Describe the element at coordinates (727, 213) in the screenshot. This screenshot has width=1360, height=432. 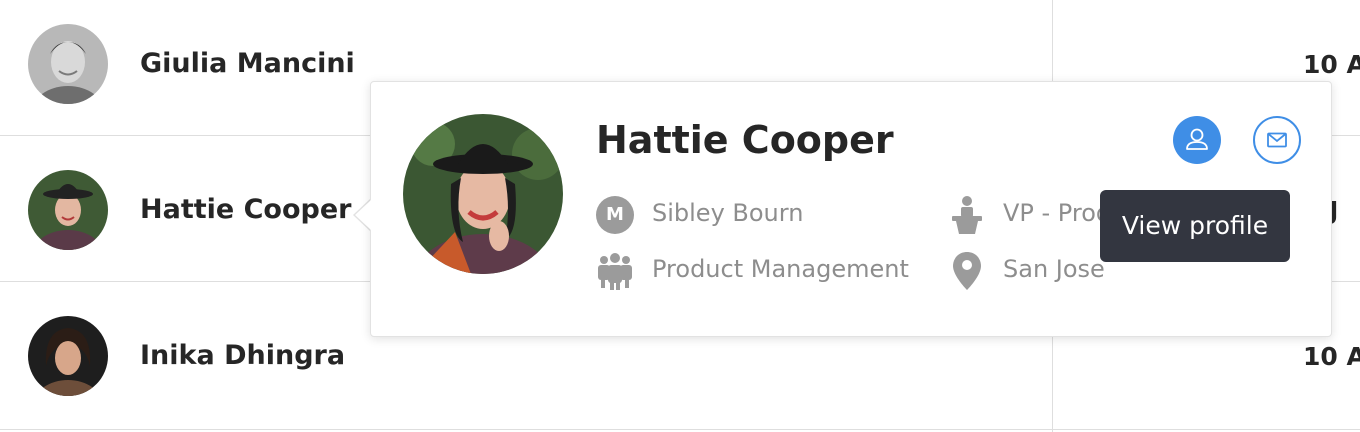
I see `manager-name: Sibley Bourn` at that location.